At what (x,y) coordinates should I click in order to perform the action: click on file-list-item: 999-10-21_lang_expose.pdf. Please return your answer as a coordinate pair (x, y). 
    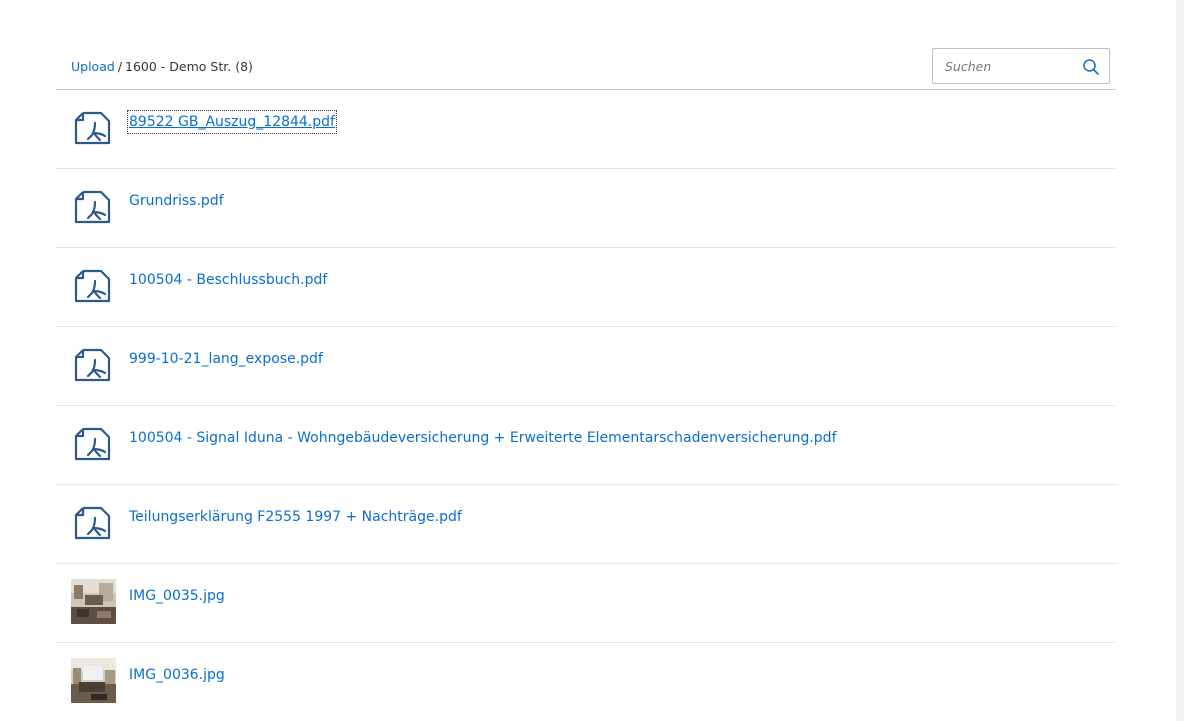
    Looking at the image, I should click on (586, 366).